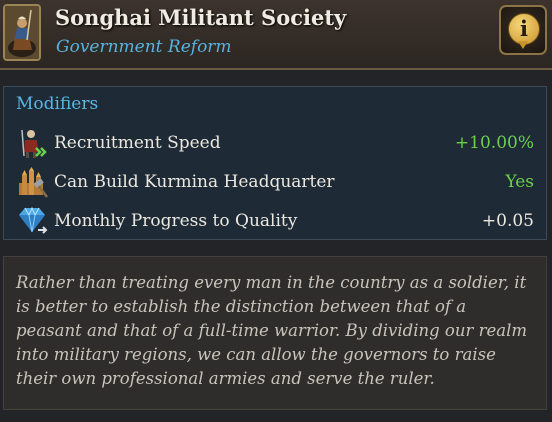  What do you see at coordinates (33, 183) in the screenshot?
I see `building-hammer-icon` at bounding box center [33, 183].